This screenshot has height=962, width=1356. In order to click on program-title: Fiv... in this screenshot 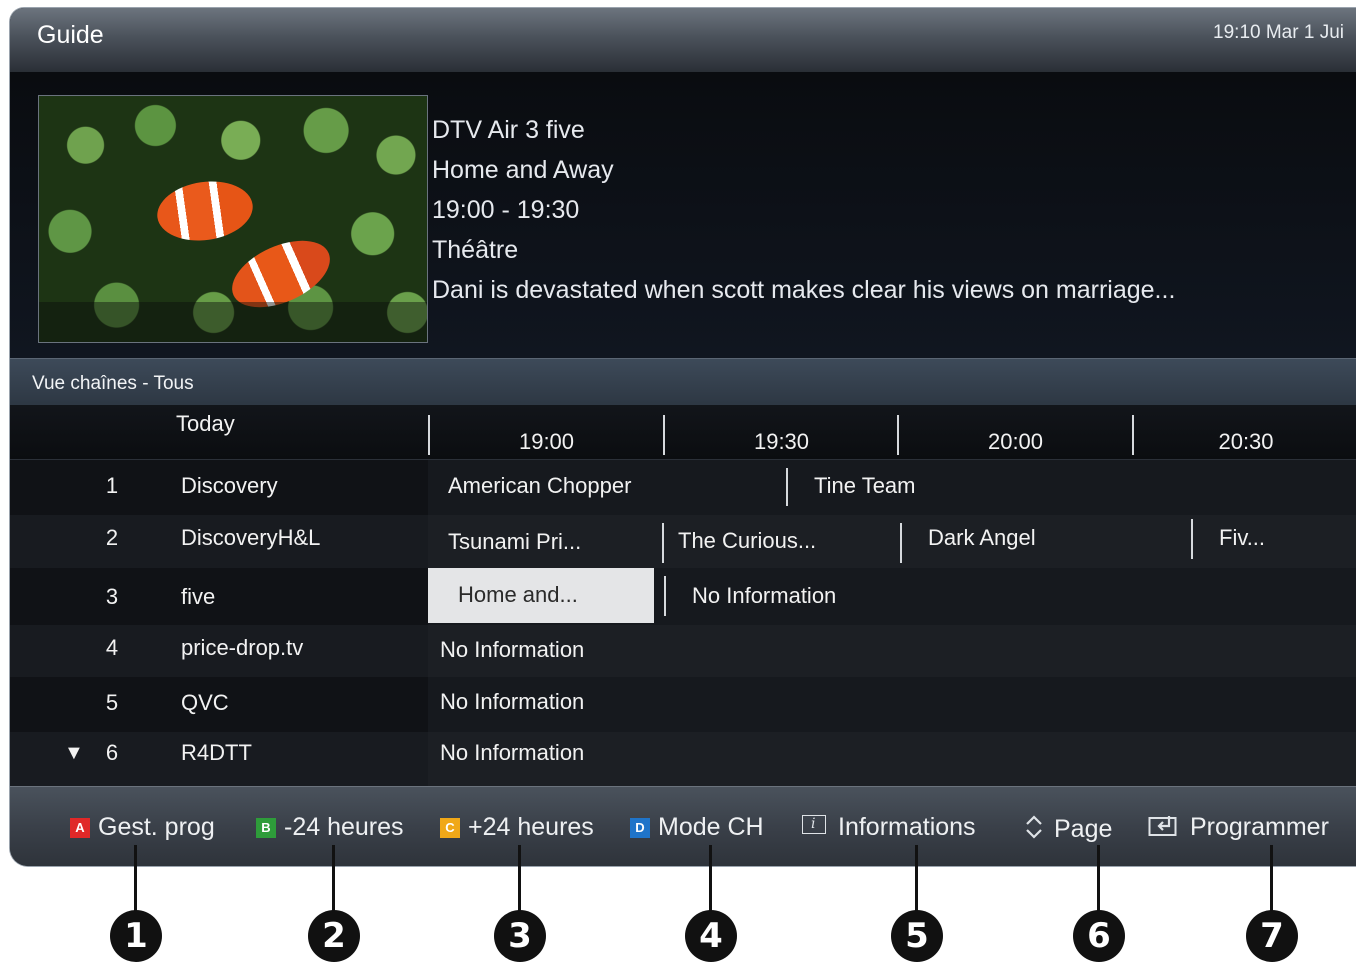, I will do `click(1242, 537)`.